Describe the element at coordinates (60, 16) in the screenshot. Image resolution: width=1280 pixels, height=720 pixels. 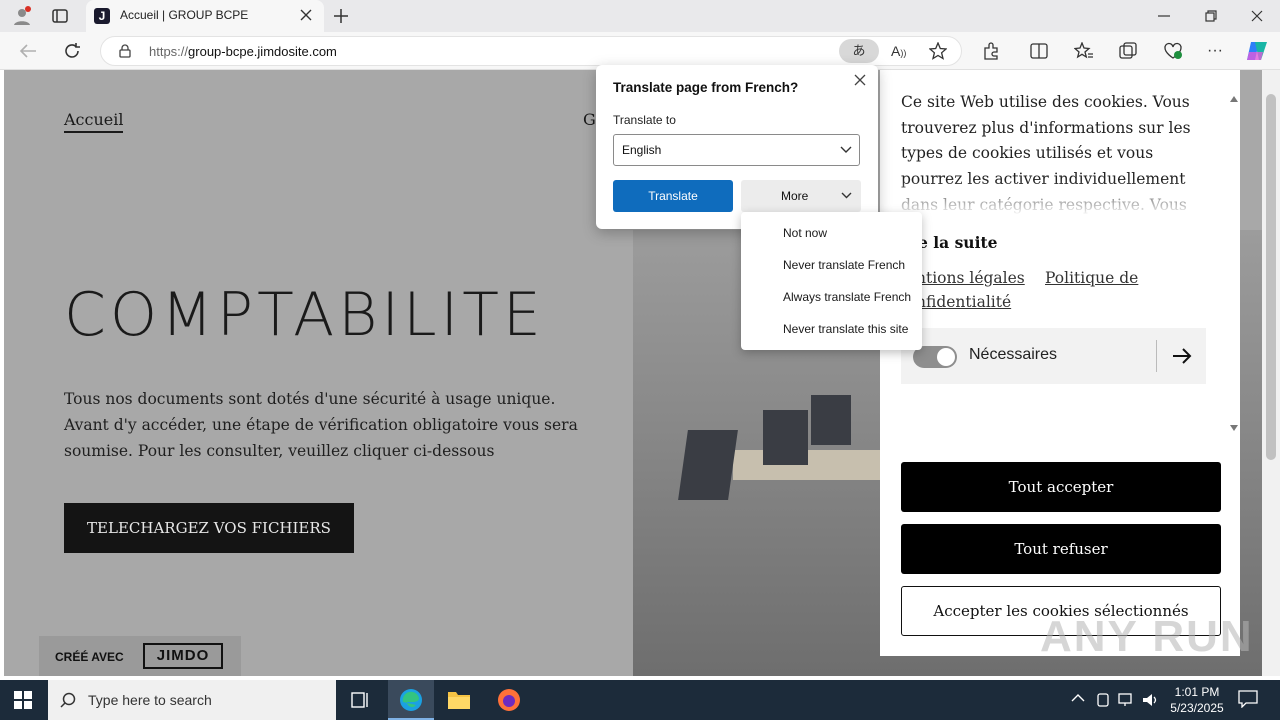
I see `tab-actions-icon` at that location.